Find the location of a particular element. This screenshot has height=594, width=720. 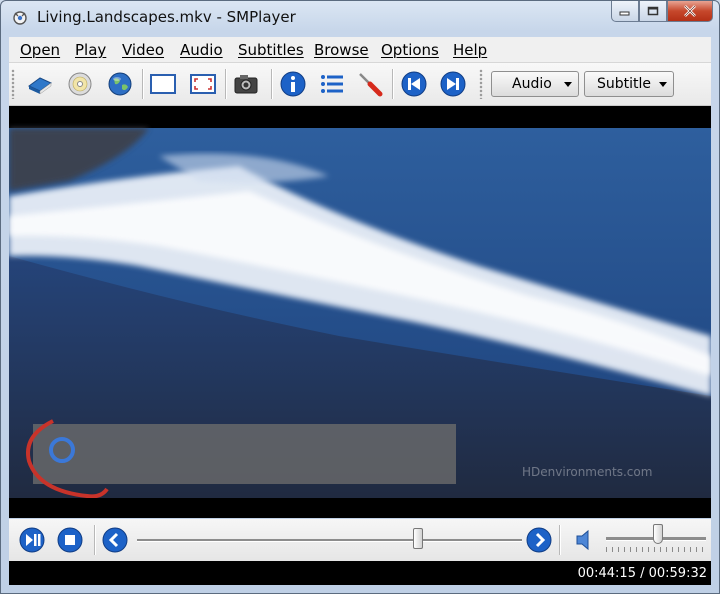

main-toolbar: Audio Subtitle is located at coordinates (360, 84).